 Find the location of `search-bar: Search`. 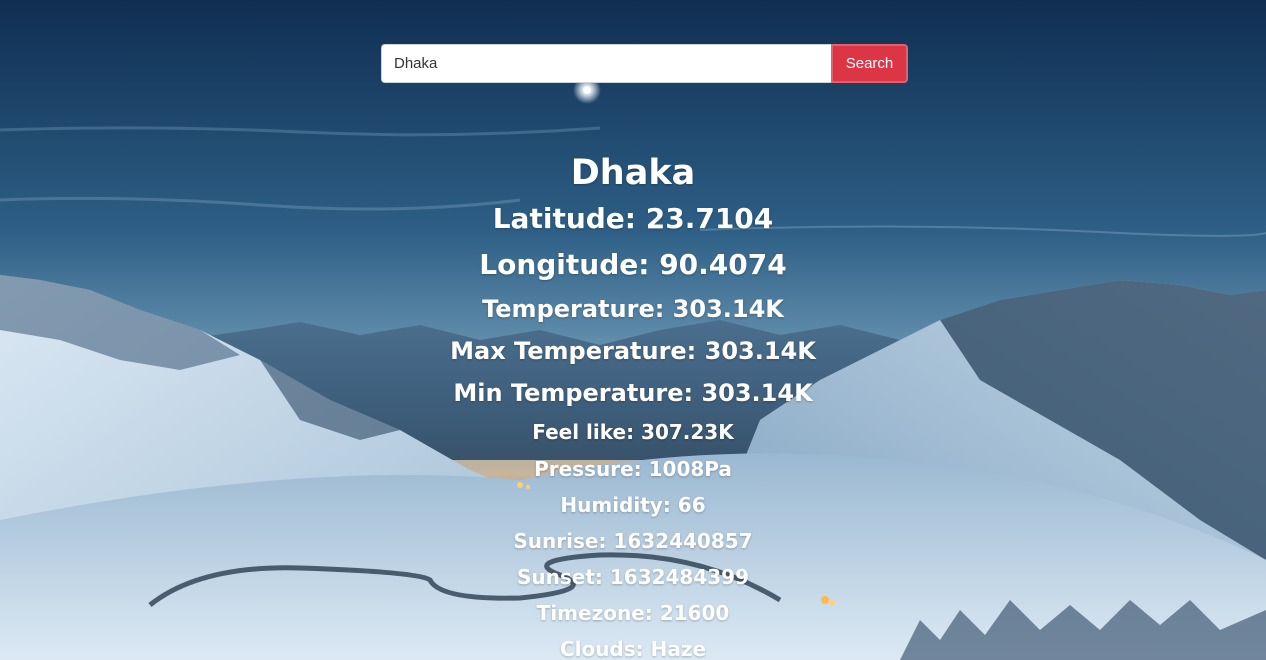

search-bar: Search is located at coordinates (644, 63).